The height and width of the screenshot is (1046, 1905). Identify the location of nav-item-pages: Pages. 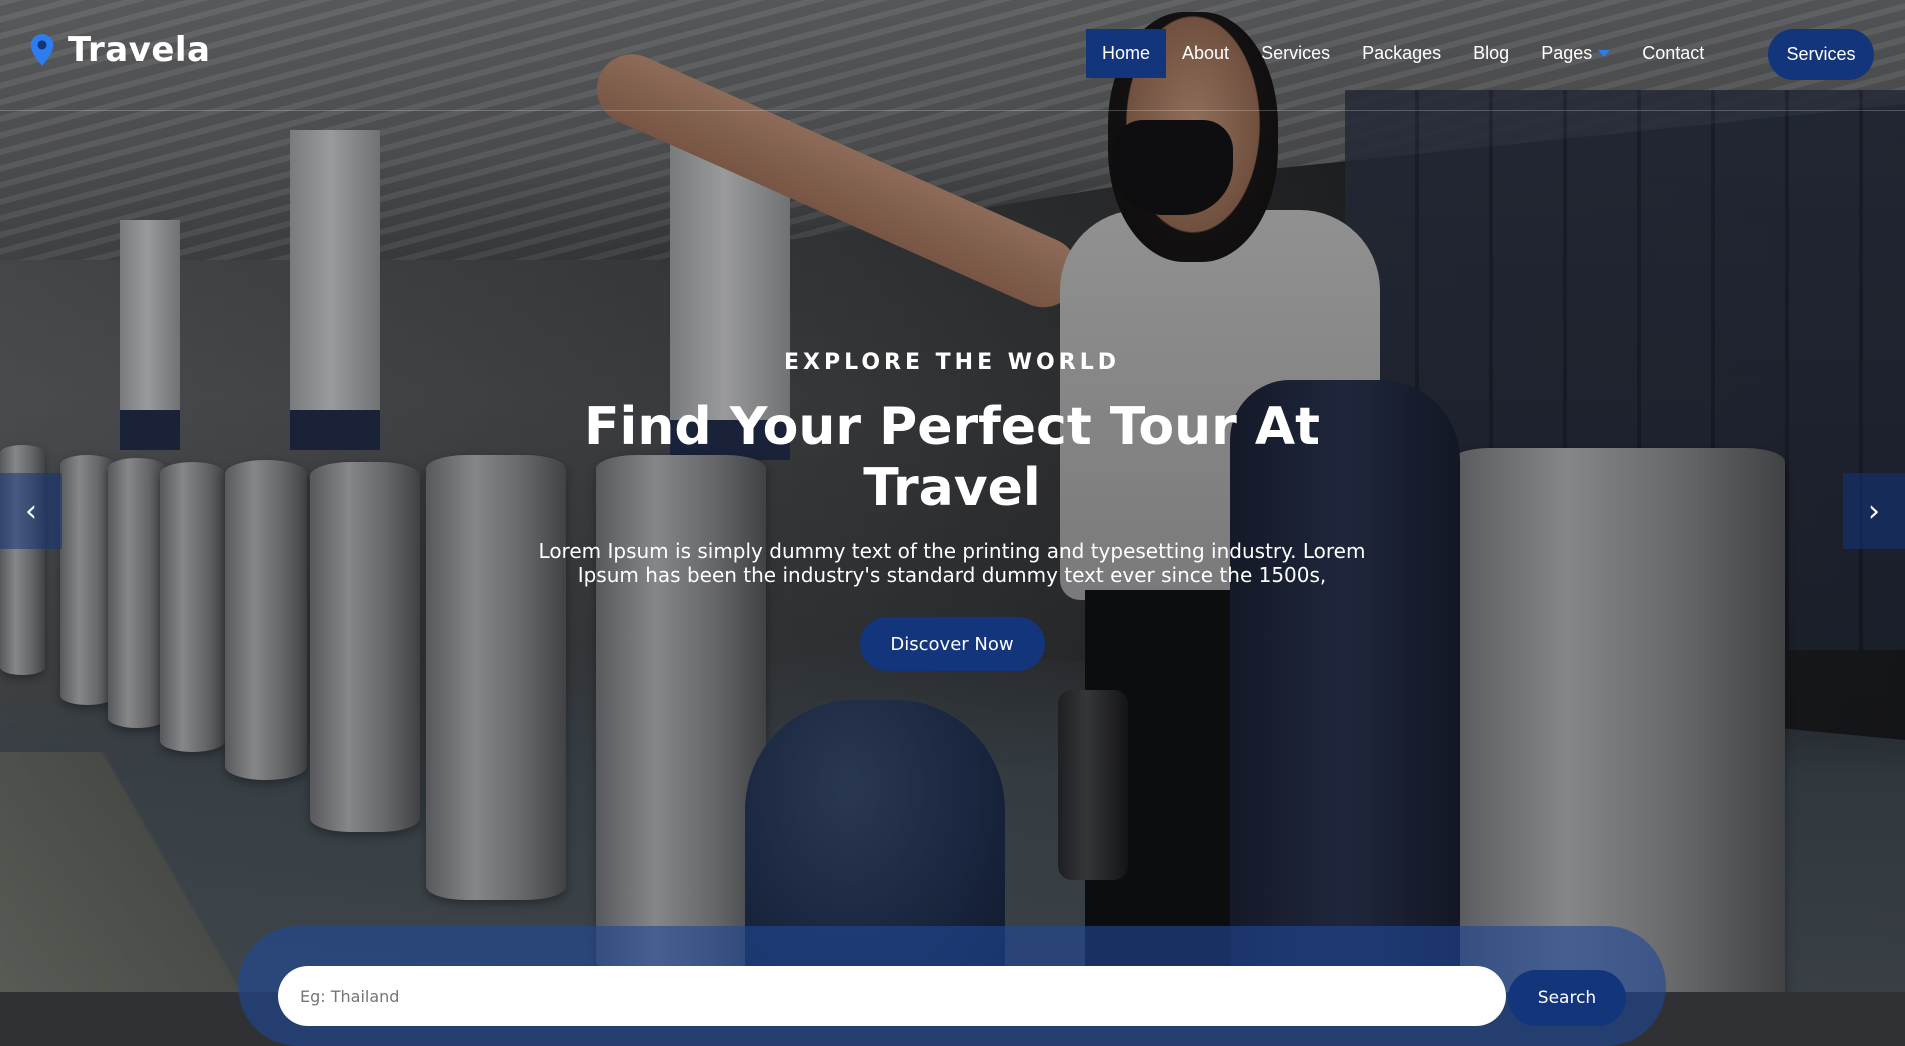
(1575, 53).